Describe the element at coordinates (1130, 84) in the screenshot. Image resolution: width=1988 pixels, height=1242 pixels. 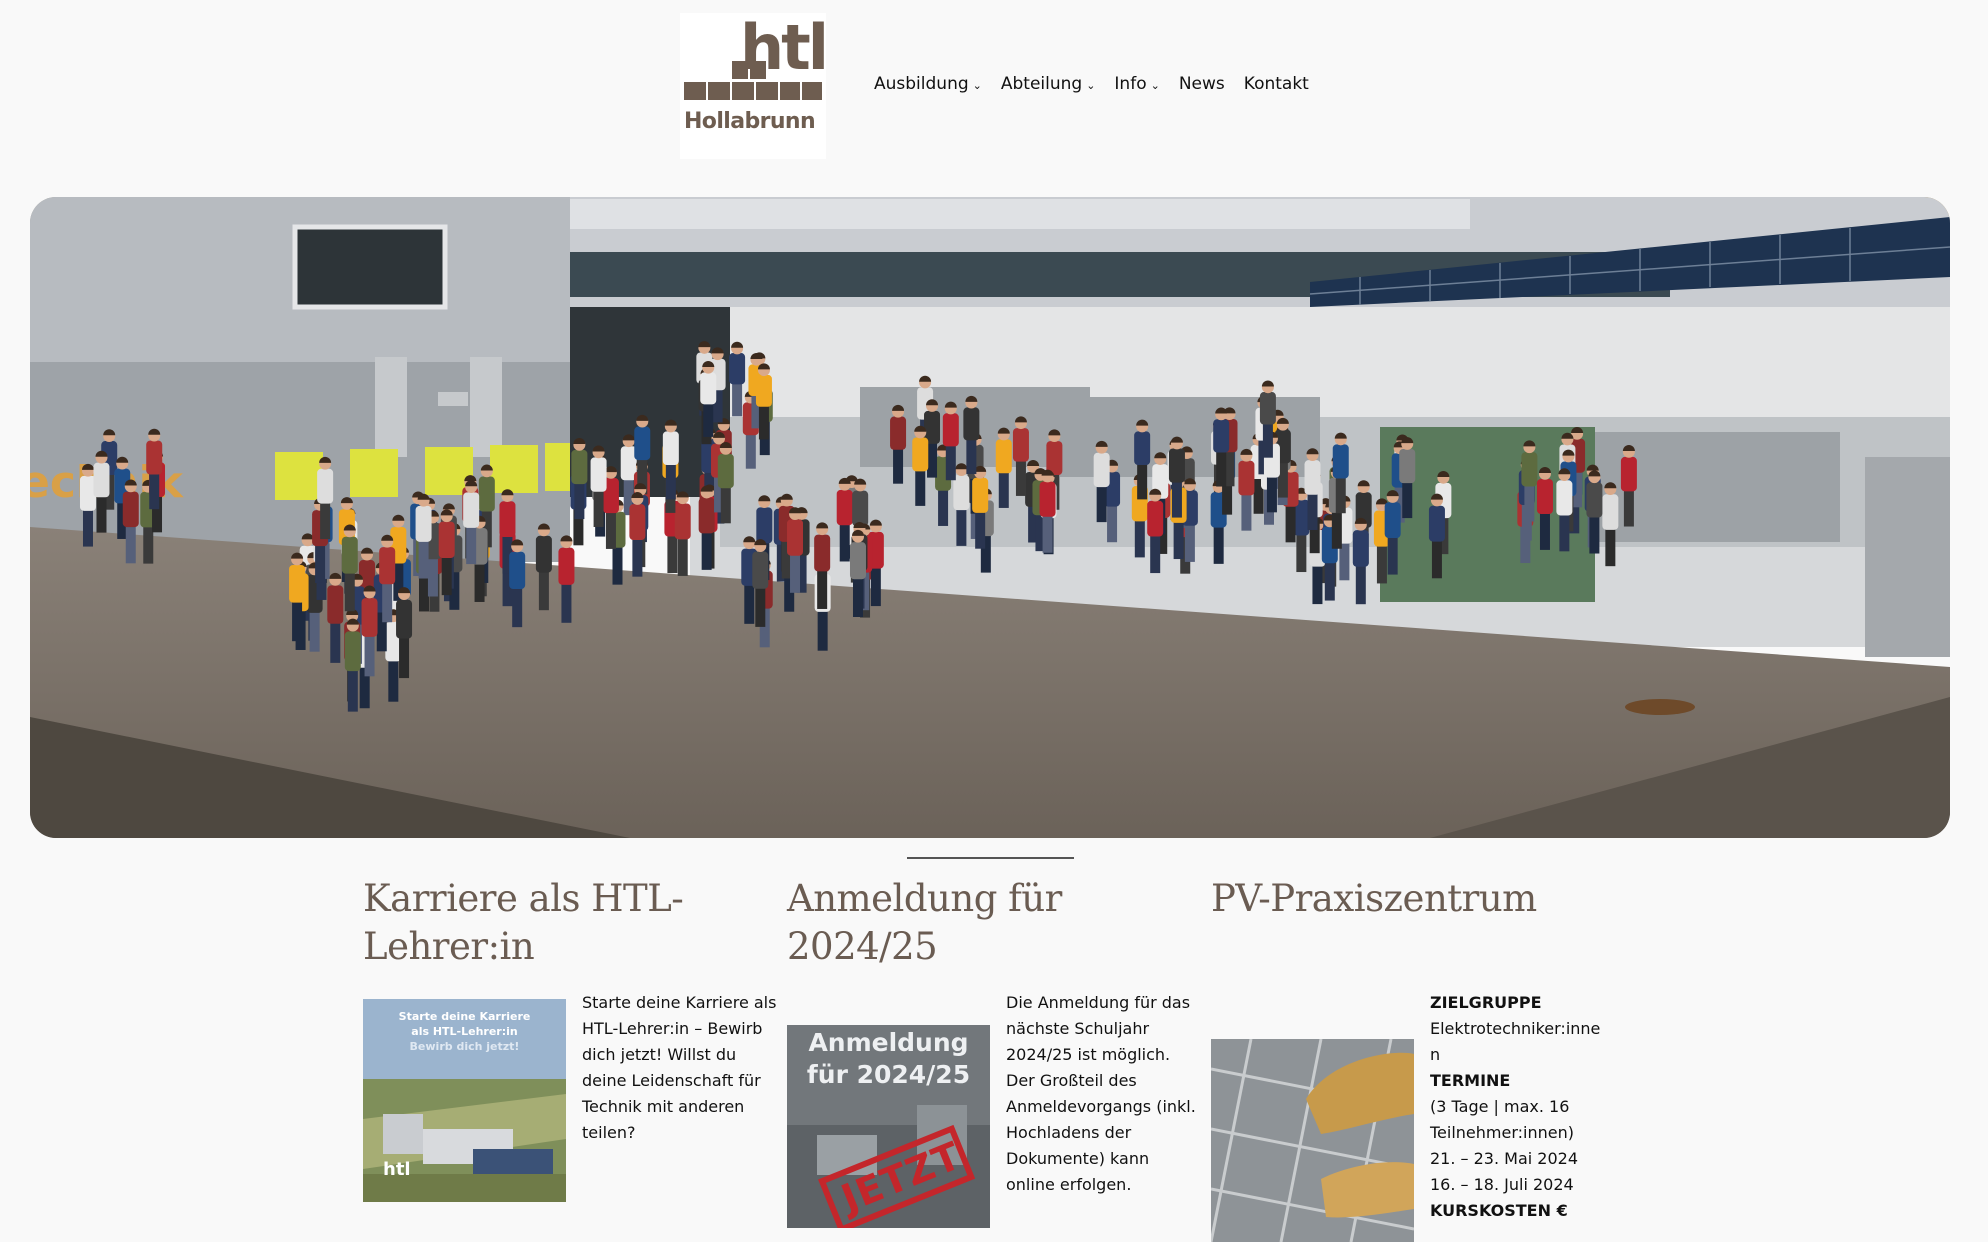
I see `nav-item-label: Info` at that location.